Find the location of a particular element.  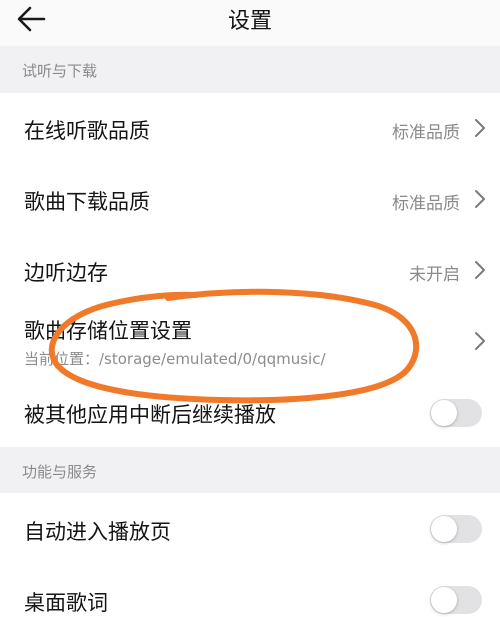

setting-label: 歌曲下载品质 is located at coordinates (87, 202).